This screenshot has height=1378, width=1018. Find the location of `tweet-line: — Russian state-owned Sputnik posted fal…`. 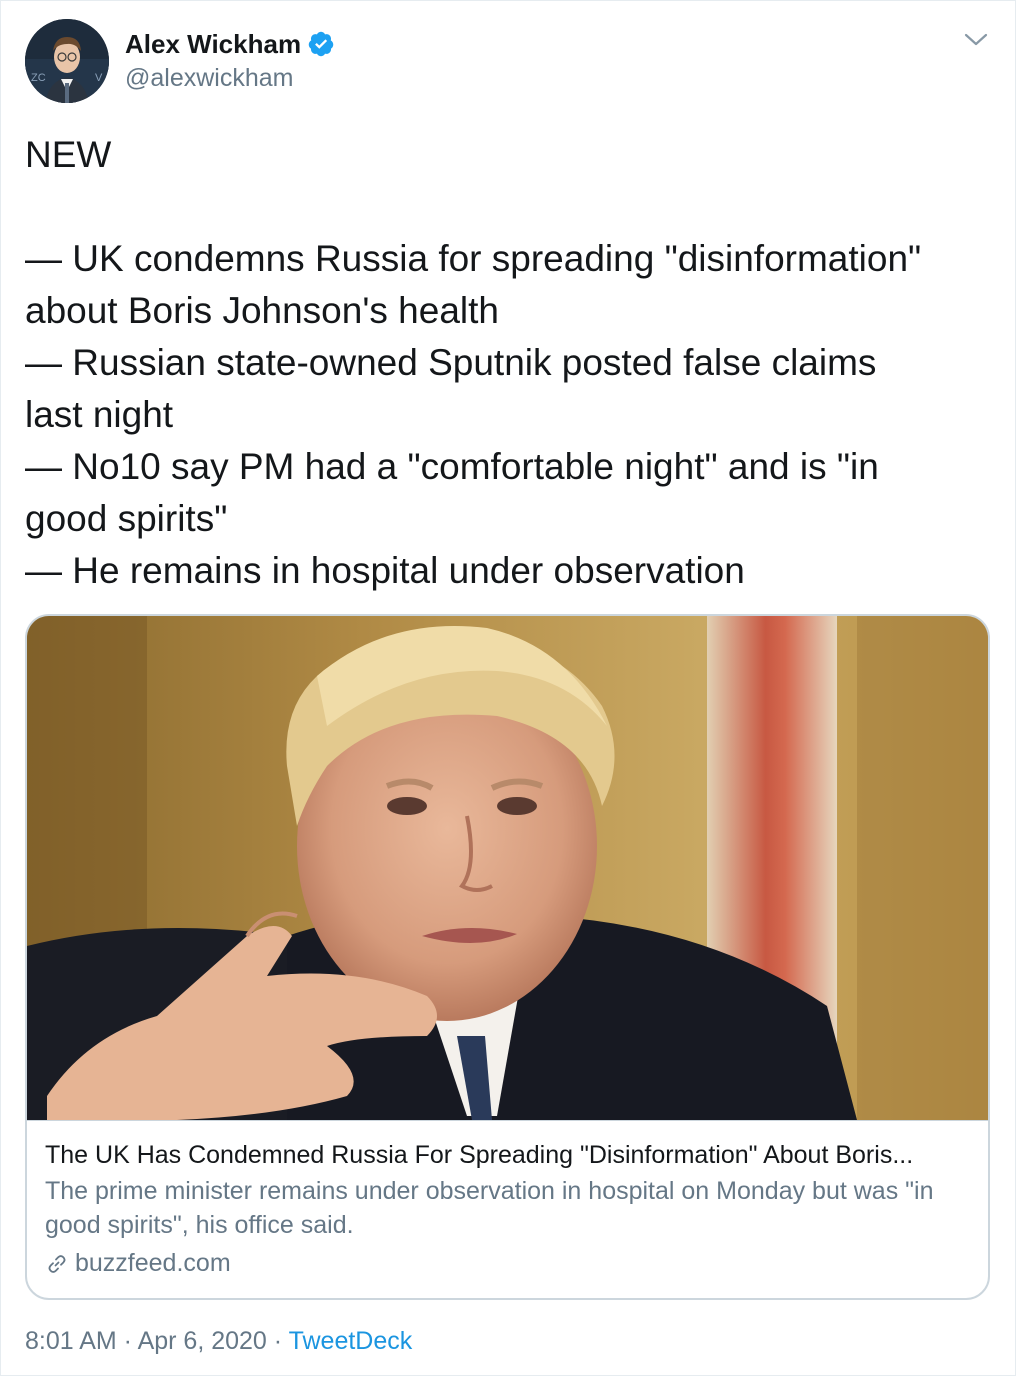

tweet-line: — Russian state-owned Sputnik posted fal… is located at coordinates (451, 362).